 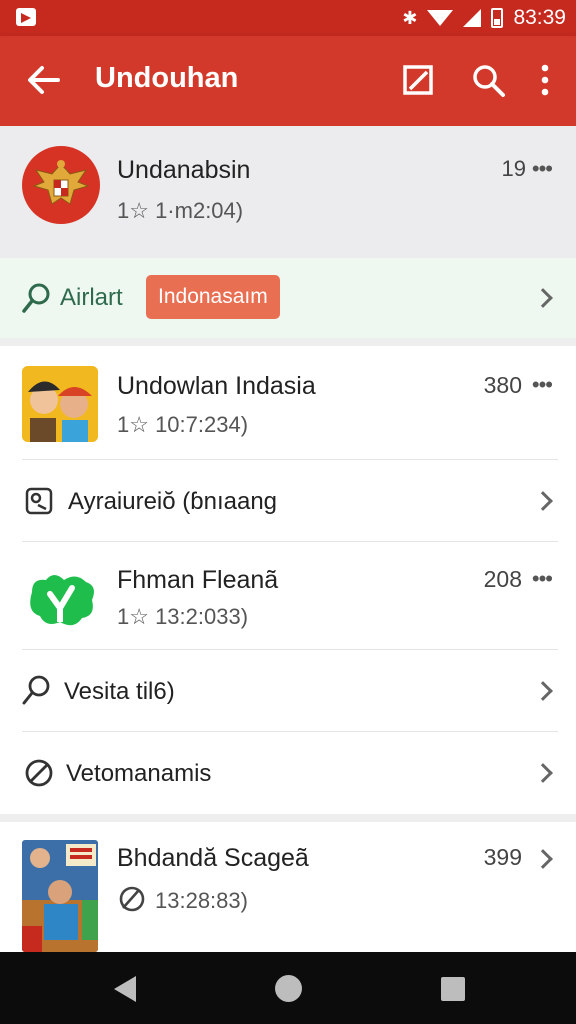 I want to click on item-title: Undowlan Indasia, so click(x=216, y=386).